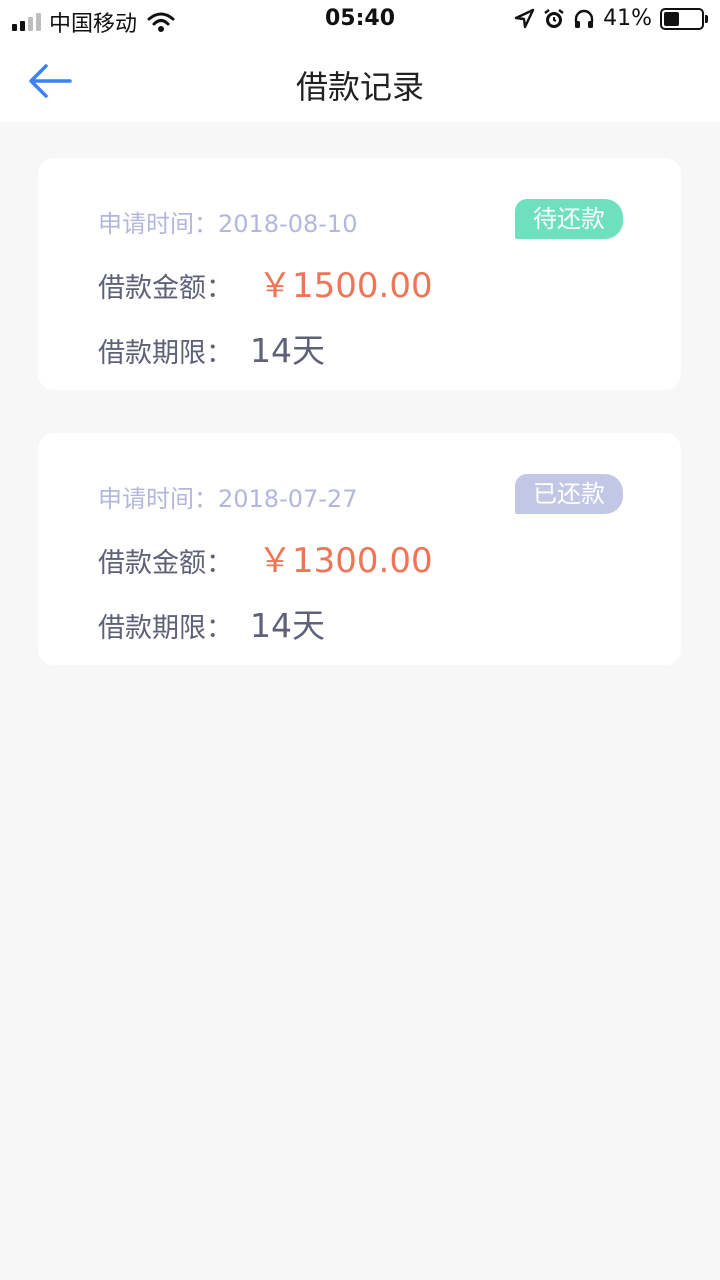 This screenshot has height=1280, width=720. Describe the element at coordinates (228, 499) in the screenshot. I see `application-date: 申请时间：2018-07-27` at that location.